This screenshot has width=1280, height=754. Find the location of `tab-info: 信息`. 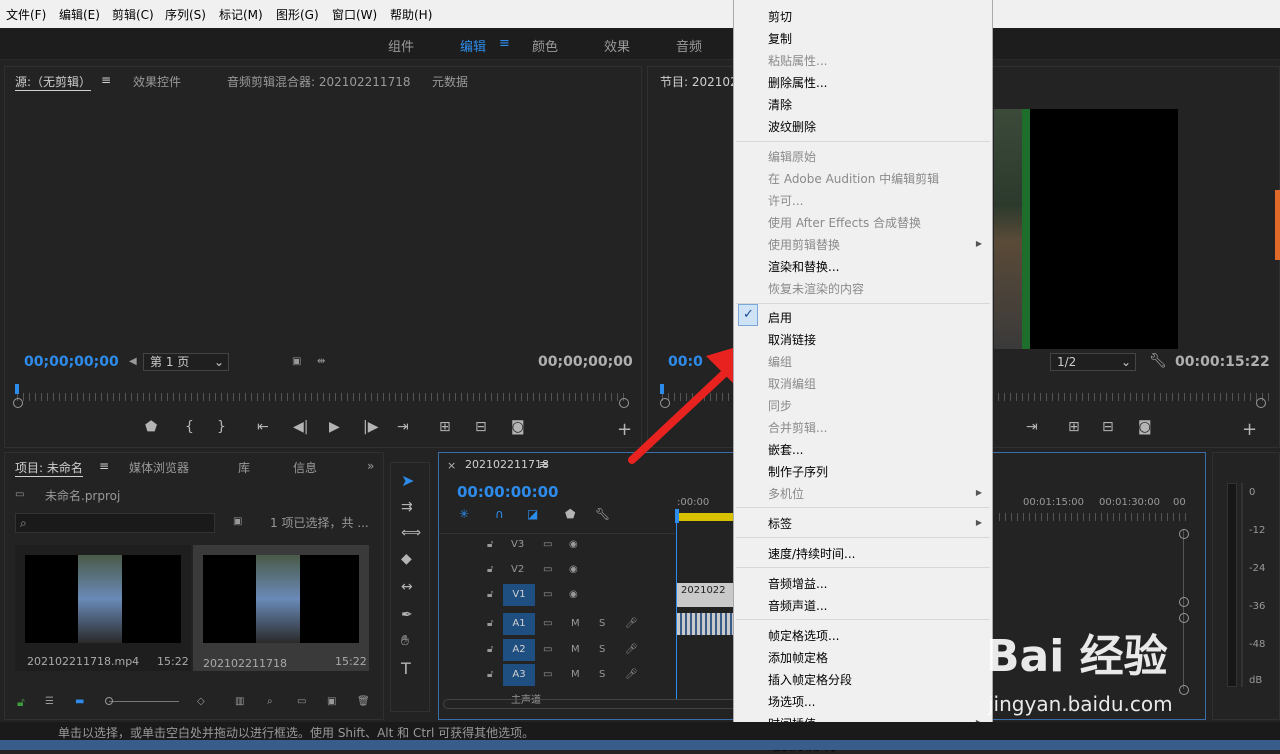

tab-info: 信息 is located at coordinates (305, 467).